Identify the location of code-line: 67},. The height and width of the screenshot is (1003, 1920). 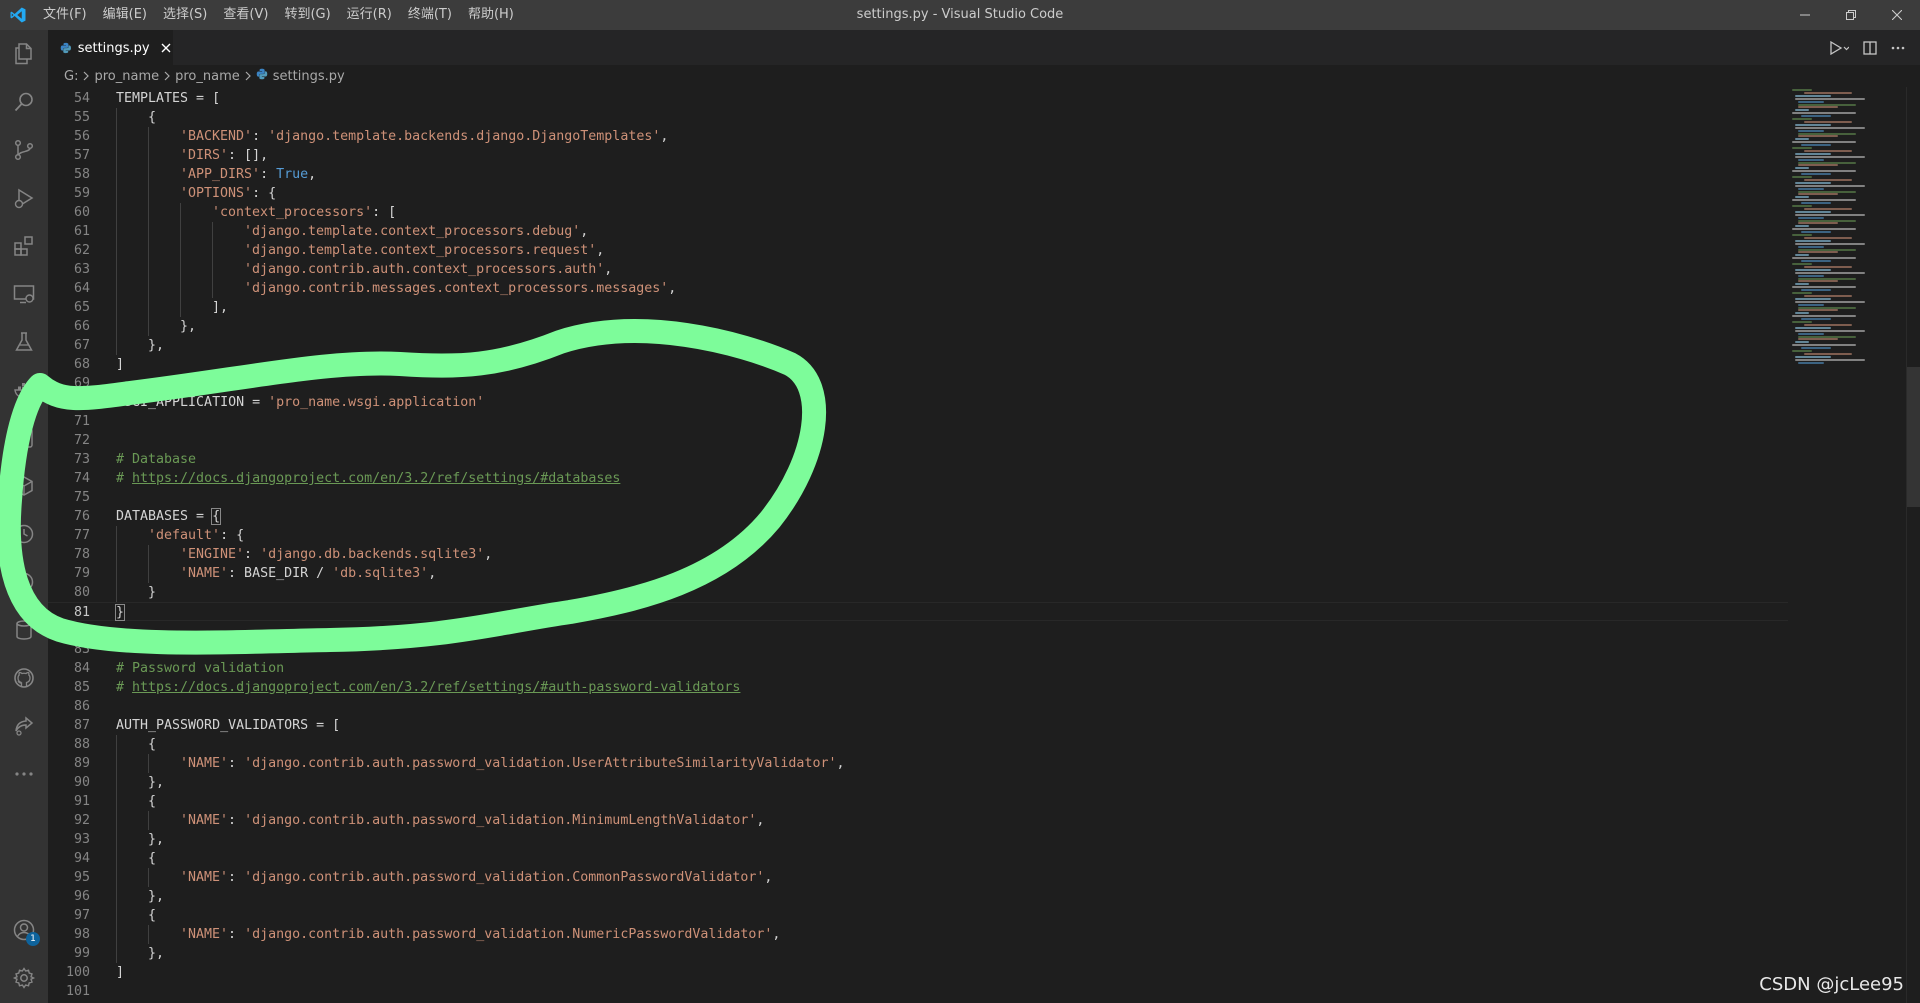
(918, 345).